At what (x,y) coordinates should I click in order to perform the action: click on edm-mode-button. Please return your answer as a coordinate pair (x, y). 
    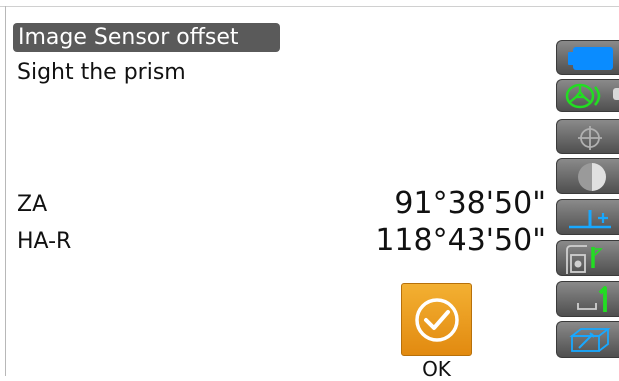
    Looking at the image, I should click on (587, 258).